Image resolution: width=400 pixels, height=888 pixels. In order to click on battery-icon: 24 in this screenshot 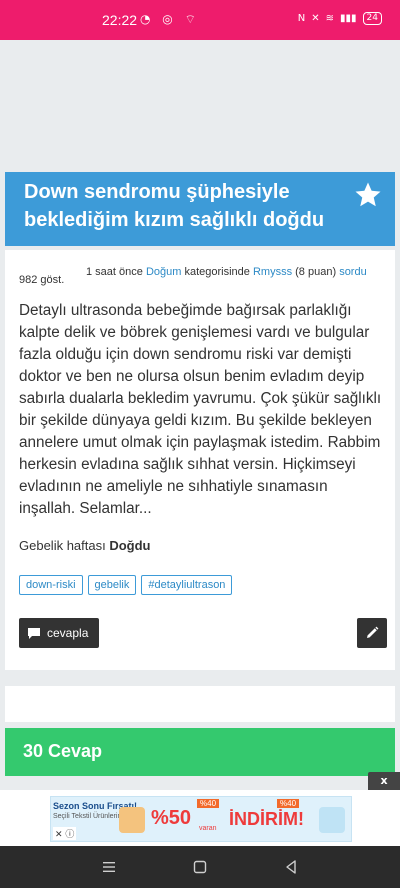, I will do `click(372, 18)`.